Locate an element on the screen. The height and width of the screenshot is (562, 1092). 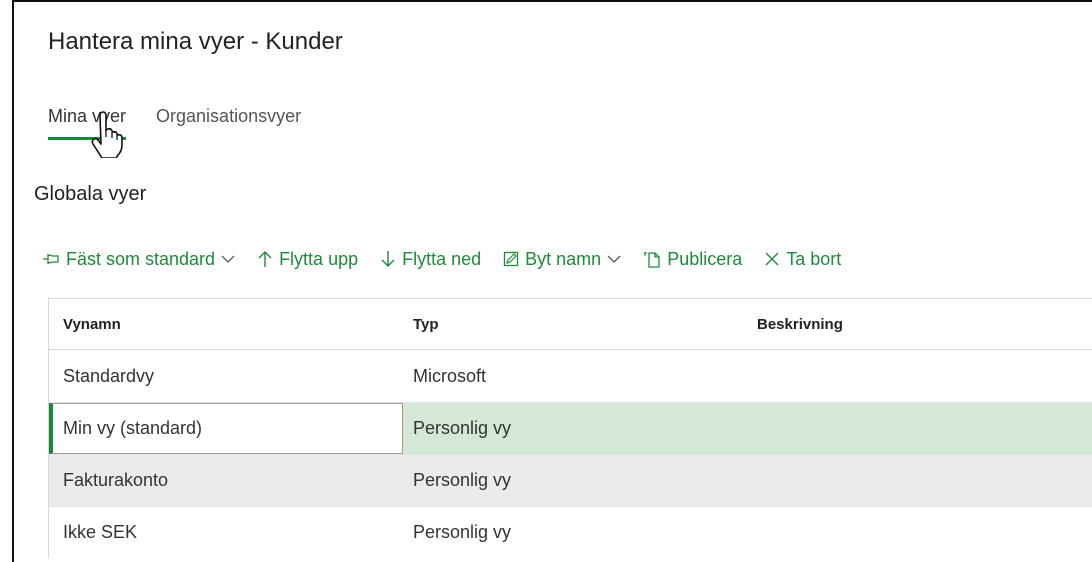
grid-header: Vynamn Typ Beskrivning is located at coordinates (570, 324).